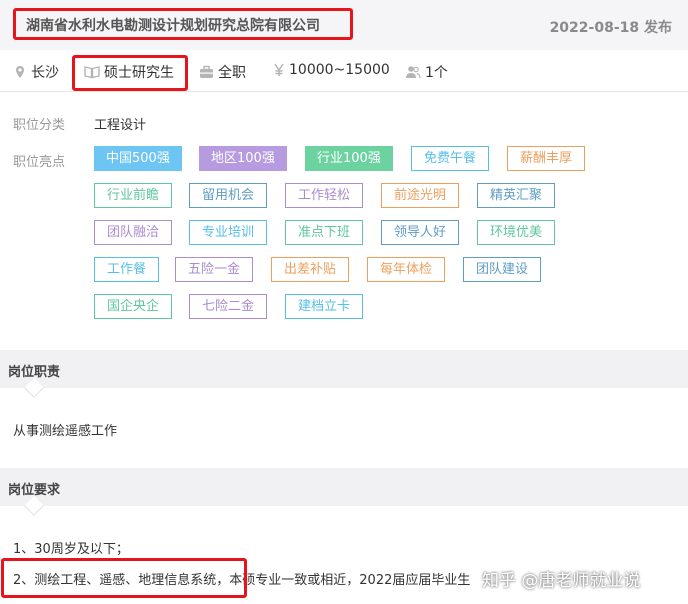 The height and width of the screenshot is (604, 688). I want to click on headcount-info: 1个, so click(426, 72).